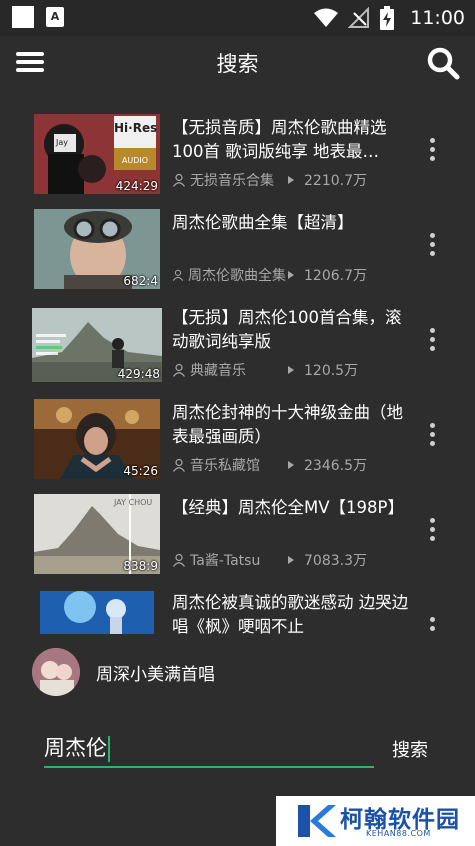 This screenshot has height=846, width=475. What do you see at coordinates (97, 249) in the screenshot?
I see `video-thumbnail: 682:4` at bounding box center [97, 249].